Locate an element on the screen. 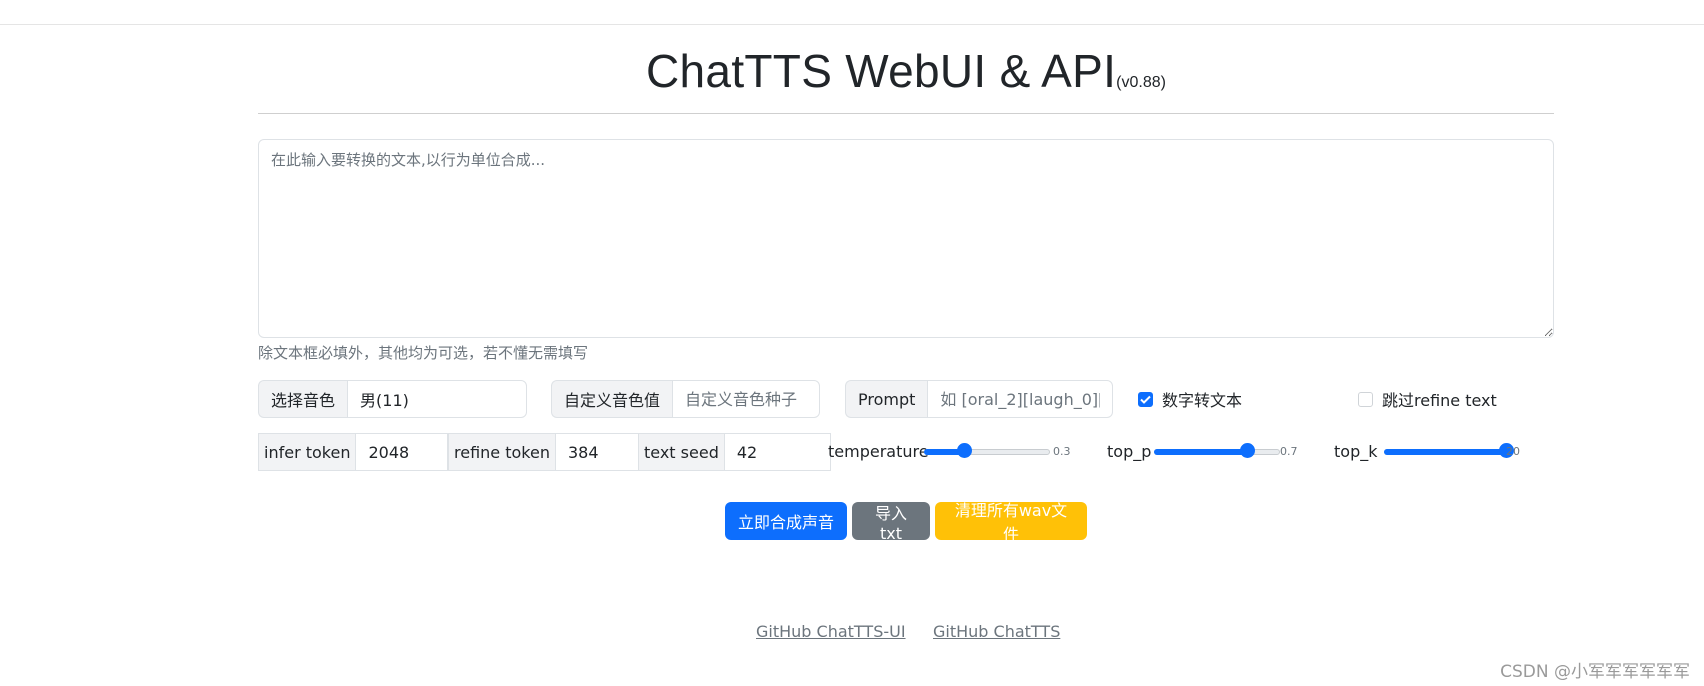 This screenshot has height=686, width=1704. refine-token-group: refine token 384 is located at coordinates (543, 452).